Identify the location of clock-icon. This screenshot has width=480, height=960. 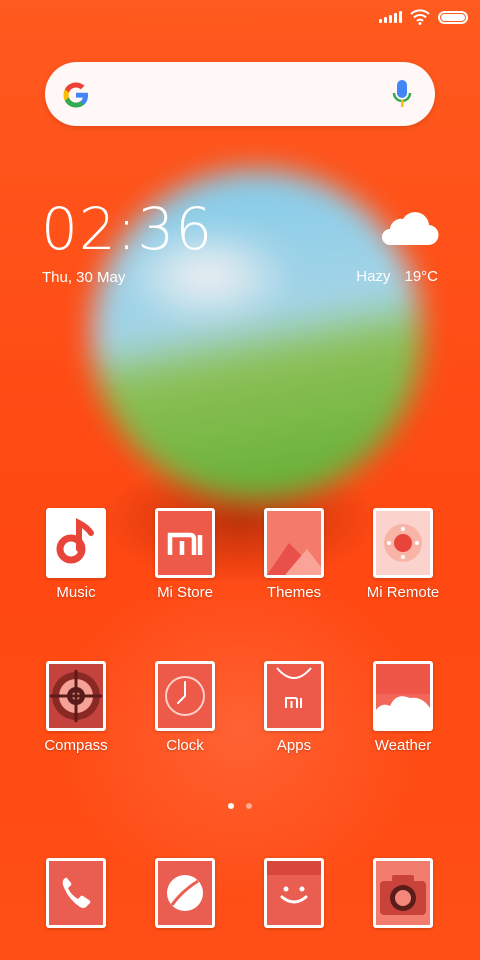
(185, 696).